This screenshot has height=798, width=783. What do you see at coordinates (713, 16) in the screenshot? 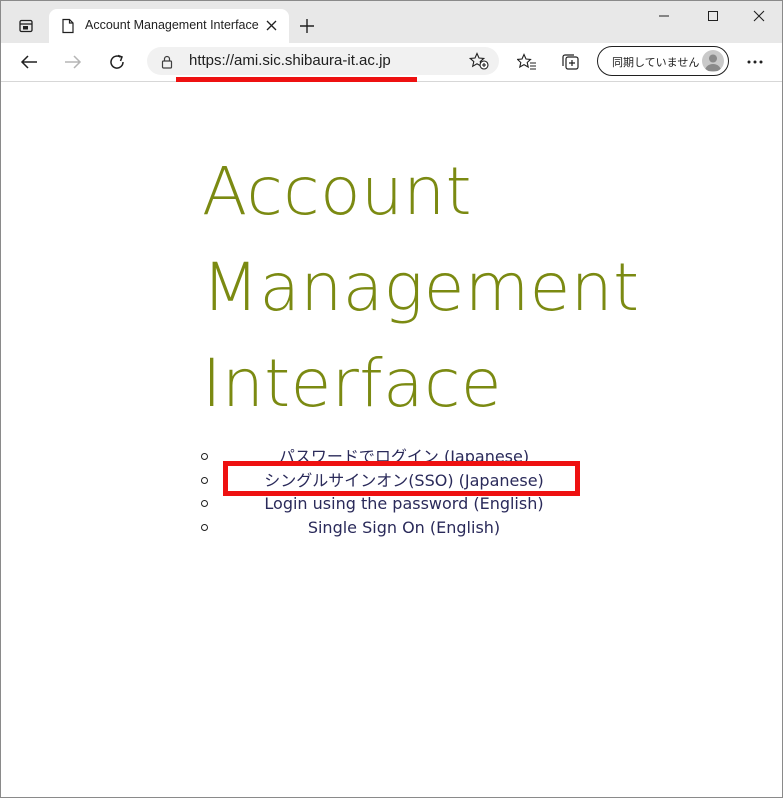
I see `maximize-icon` at bounding box center [713, 16].